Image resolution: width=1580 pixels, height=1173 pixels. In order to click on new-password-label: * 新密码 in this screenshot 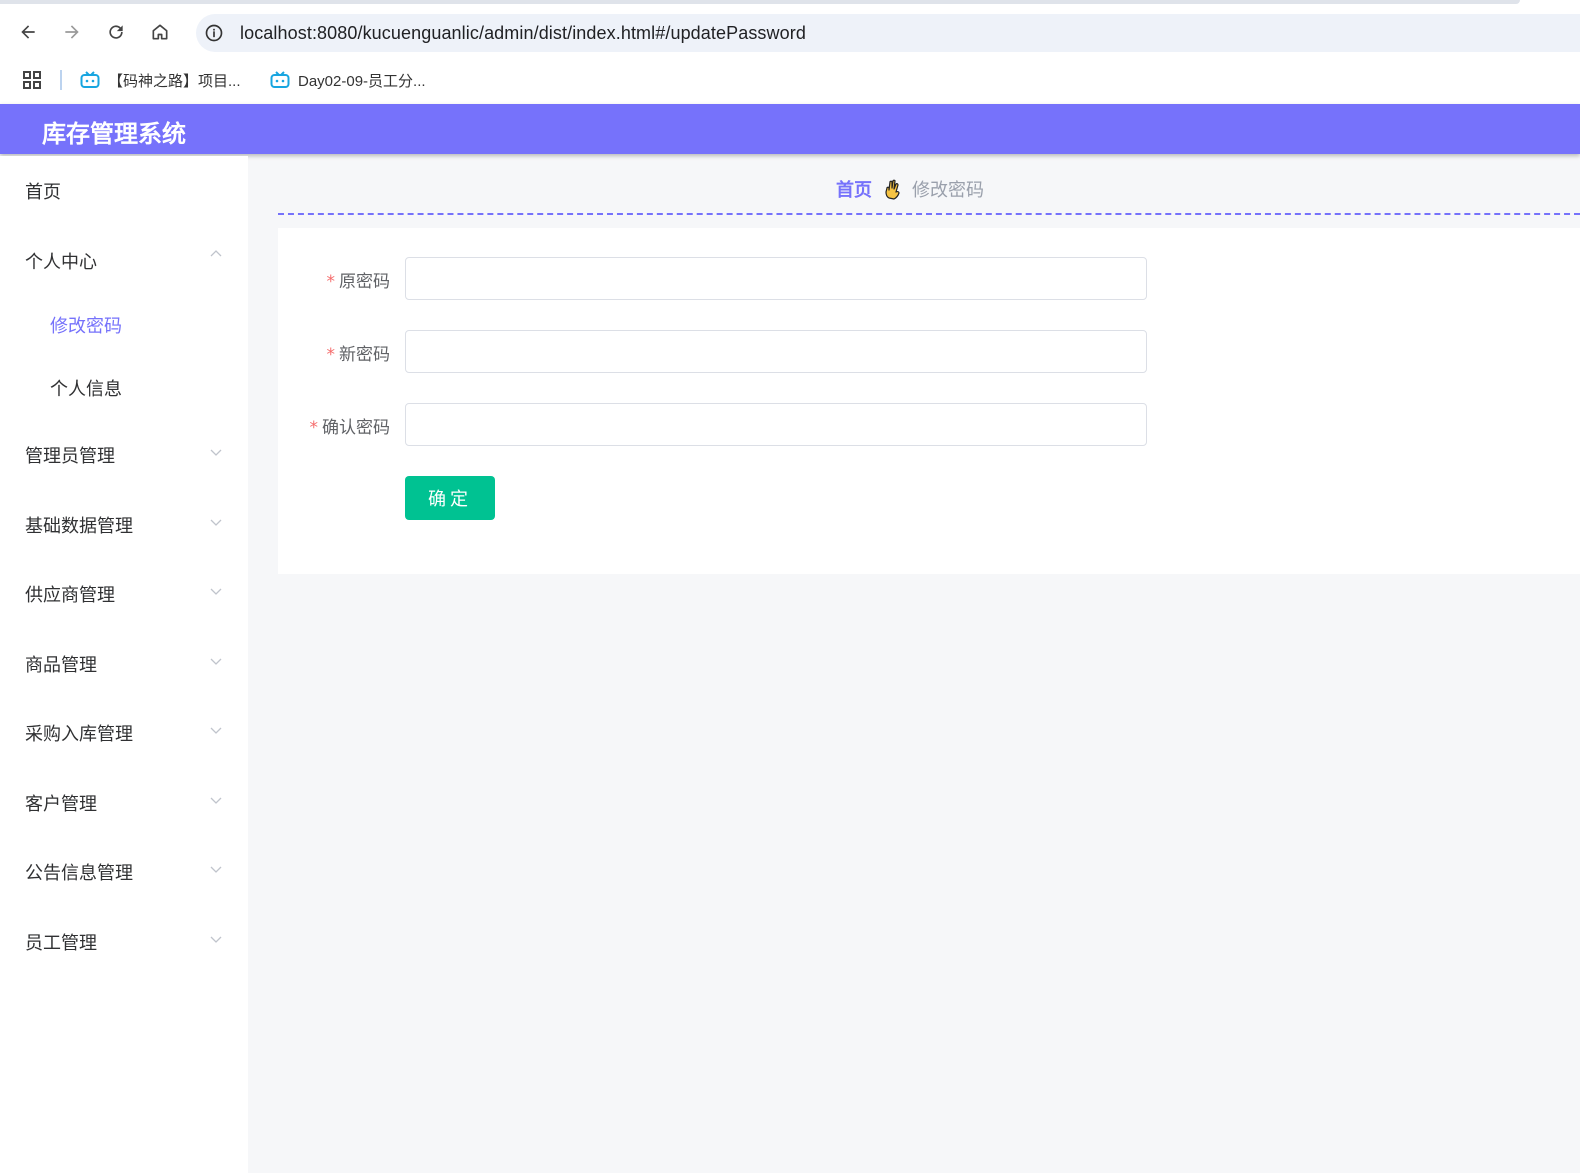, I will do `click(358, 355)`.